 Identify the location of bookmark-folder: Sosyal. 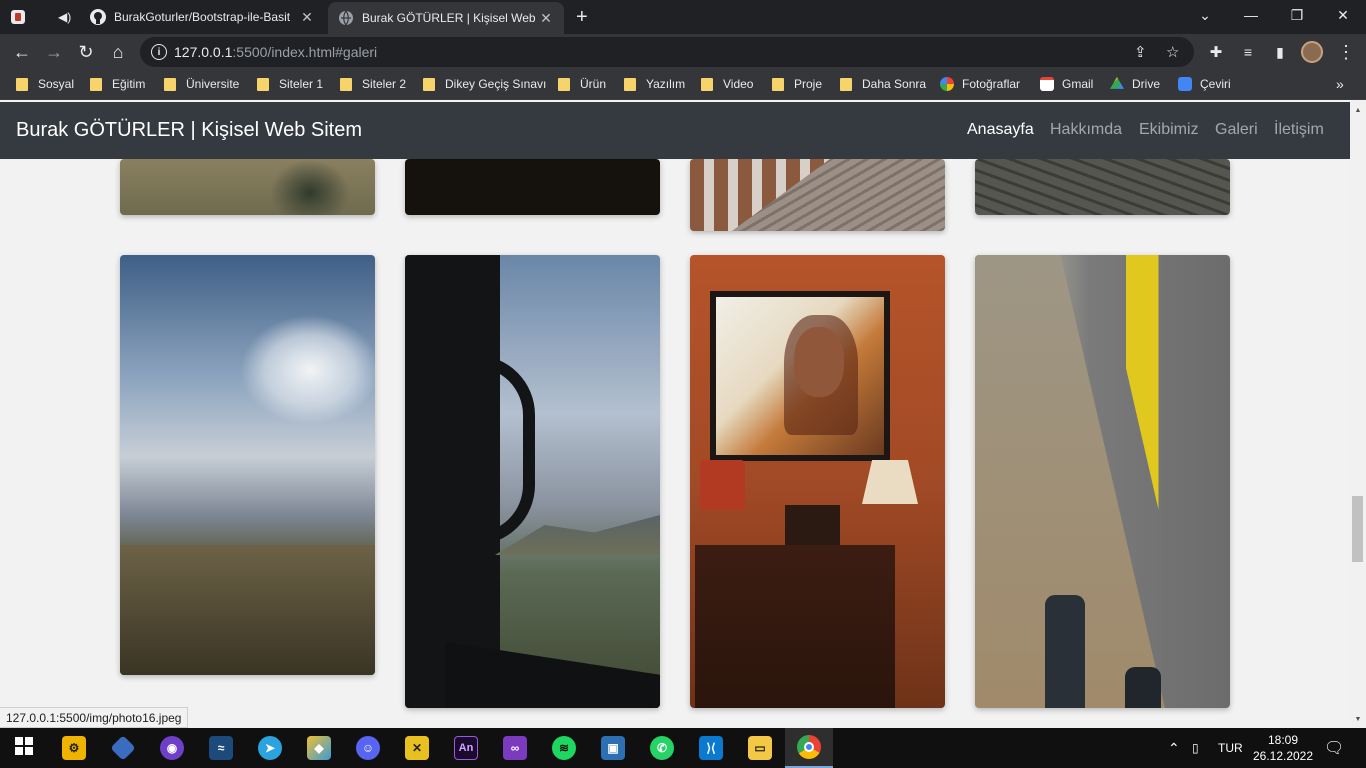
(45, 84).